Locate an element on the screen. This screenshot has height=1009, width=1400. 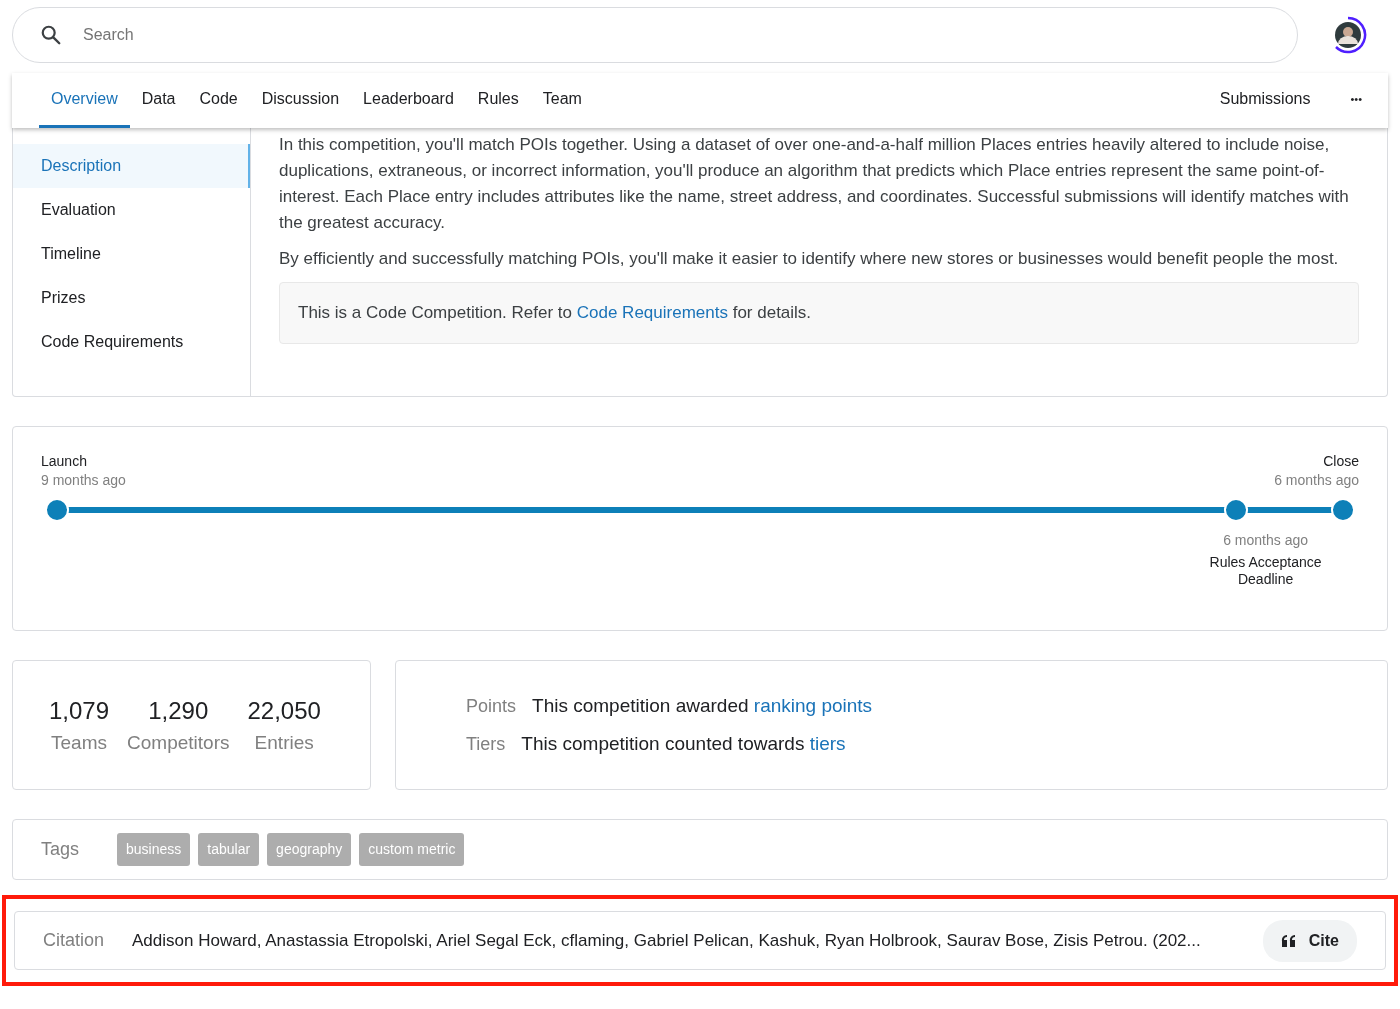
link: Code Requirements is located at coordinates (652, 312).